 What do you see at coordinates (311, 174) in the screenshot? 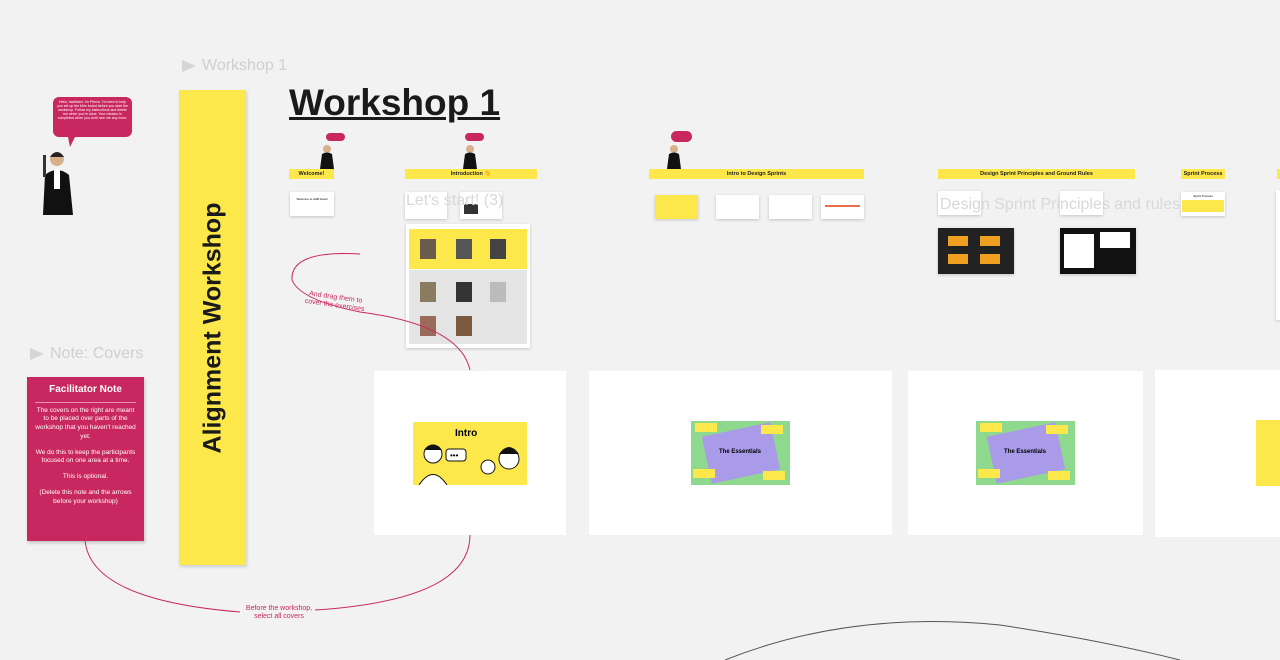
I see `section-welcome: Welcome!` at bounding box center [311, 174].